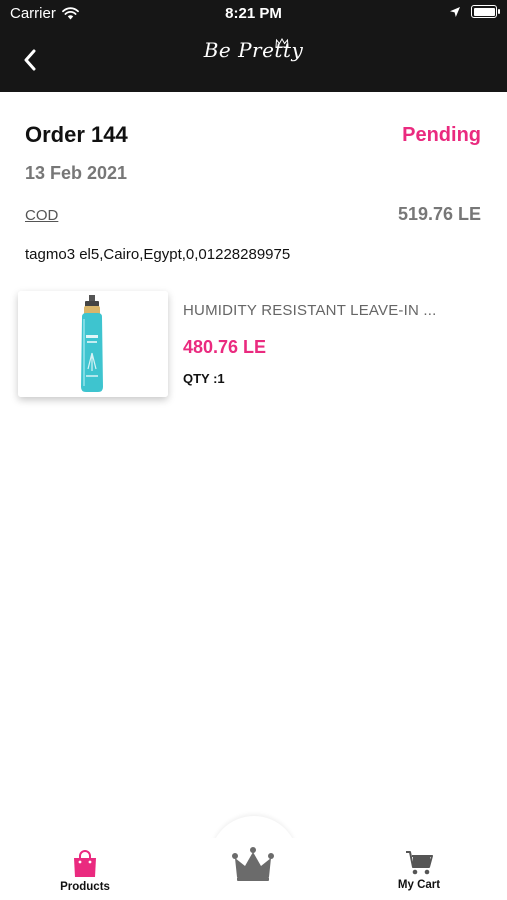 Image resolution: width=507 pixels, height=900 pixels. I want to click on logo-crown-icon, so click(282, 43).